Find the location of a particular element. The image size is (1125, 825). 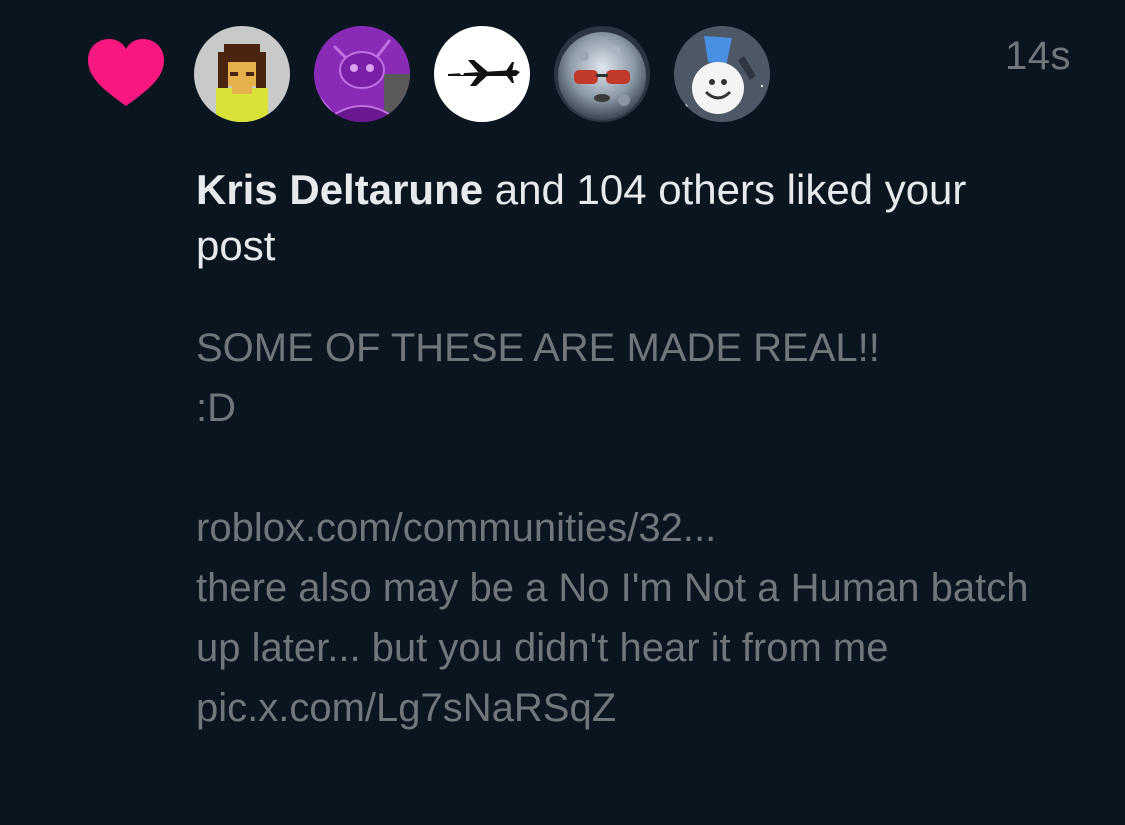

cartoon-character-avatar is located at coordinates (722, 74).